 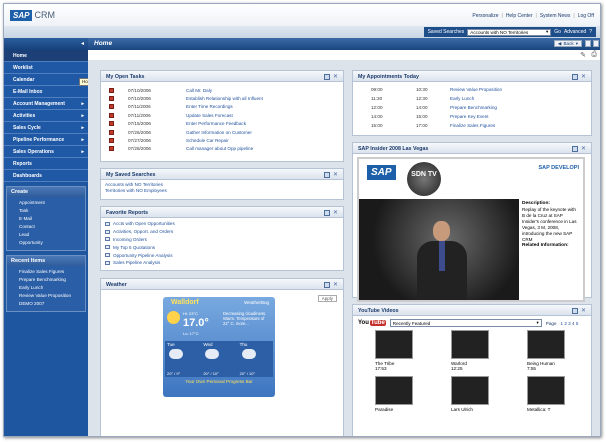 What do you see at coordinates (474, 399) in the screenshot?
I see `video-thumbnail: Lars Ulrich` at bounding box center [474, 399].